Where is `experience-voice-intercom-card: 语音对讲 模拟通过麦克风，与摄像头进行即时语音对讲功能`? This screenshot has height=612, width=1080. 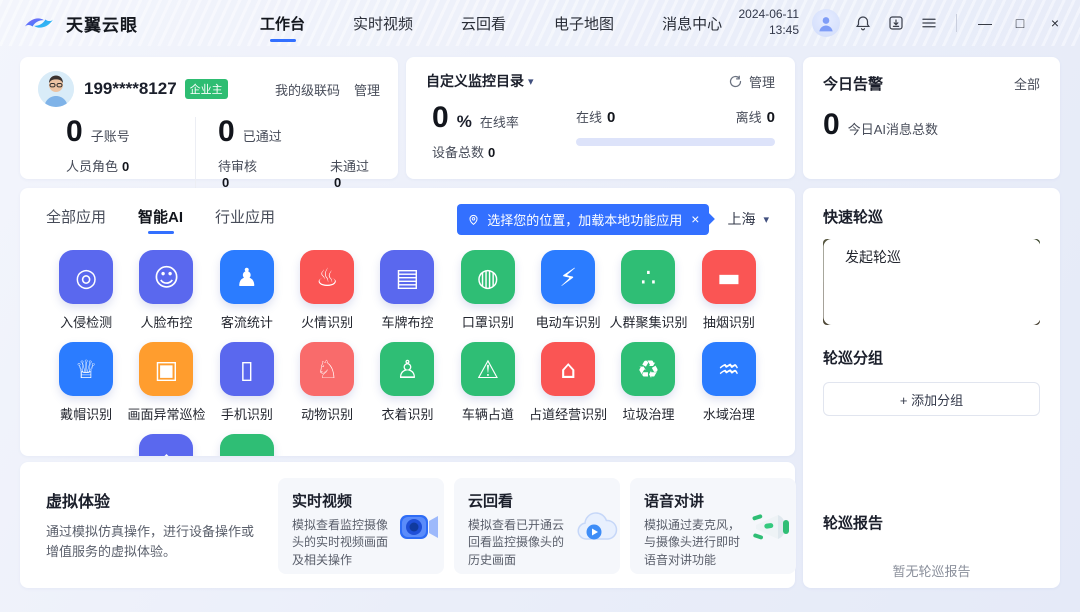 experience-voice-intercom-card: 语音对讲 模拟通过麦克风，与摄像头进行即时语音对讲功能 is located at coordinates (713, 526).